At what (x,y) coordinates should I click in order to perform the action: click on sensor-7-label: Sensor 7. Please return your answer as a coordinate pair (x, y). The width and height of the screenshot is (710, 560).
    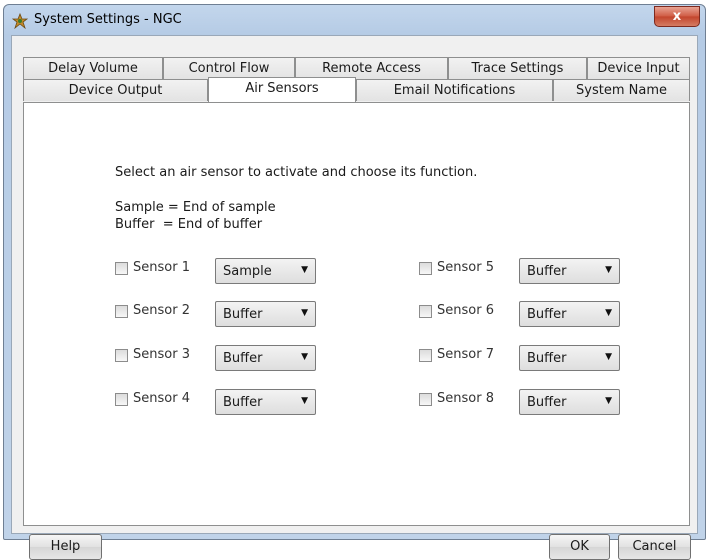
    Looking at the image, I should click on (465, 354).